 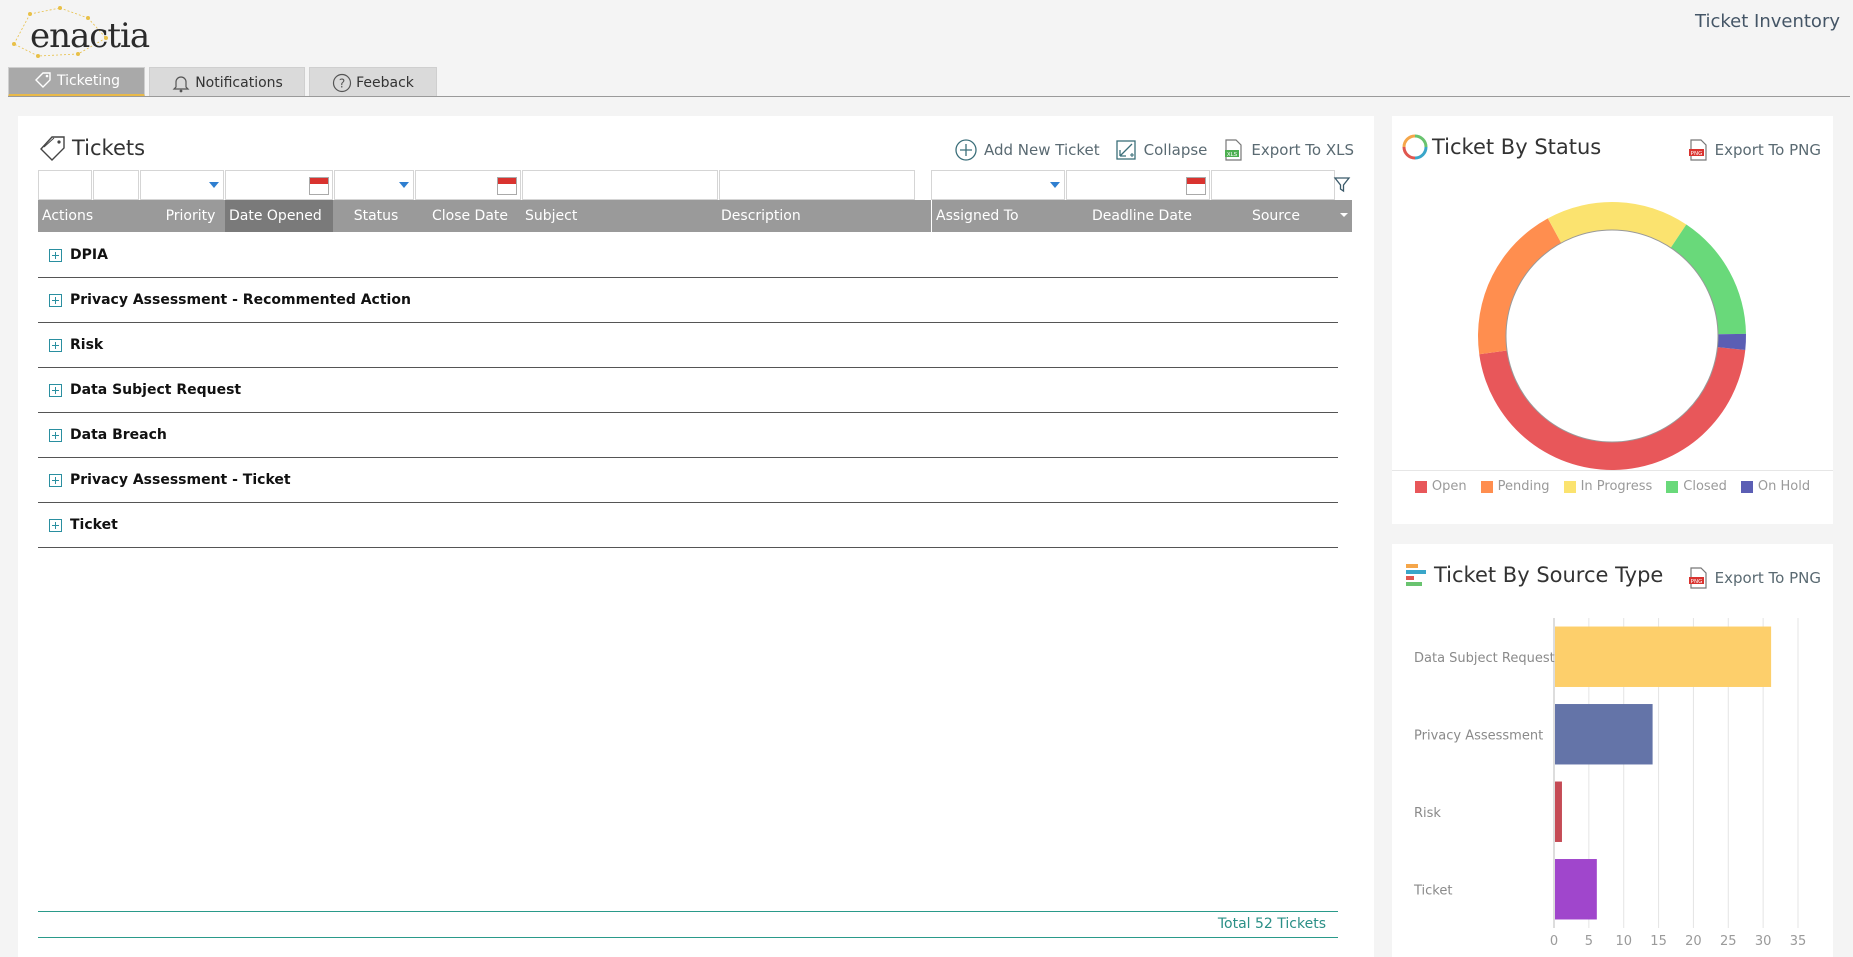 I want to click on column-source: Source, so click(x=1274, y=216).